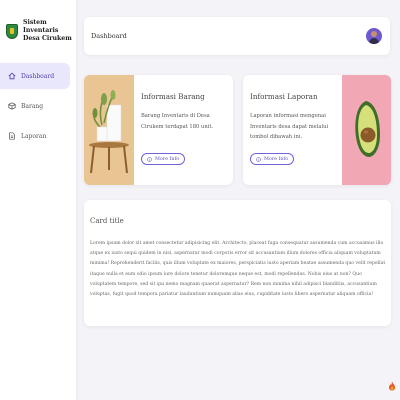  What do you see at coordinates (12, 106) in the screenshot?
I see `box-icon` at bounding box center [12, 106].